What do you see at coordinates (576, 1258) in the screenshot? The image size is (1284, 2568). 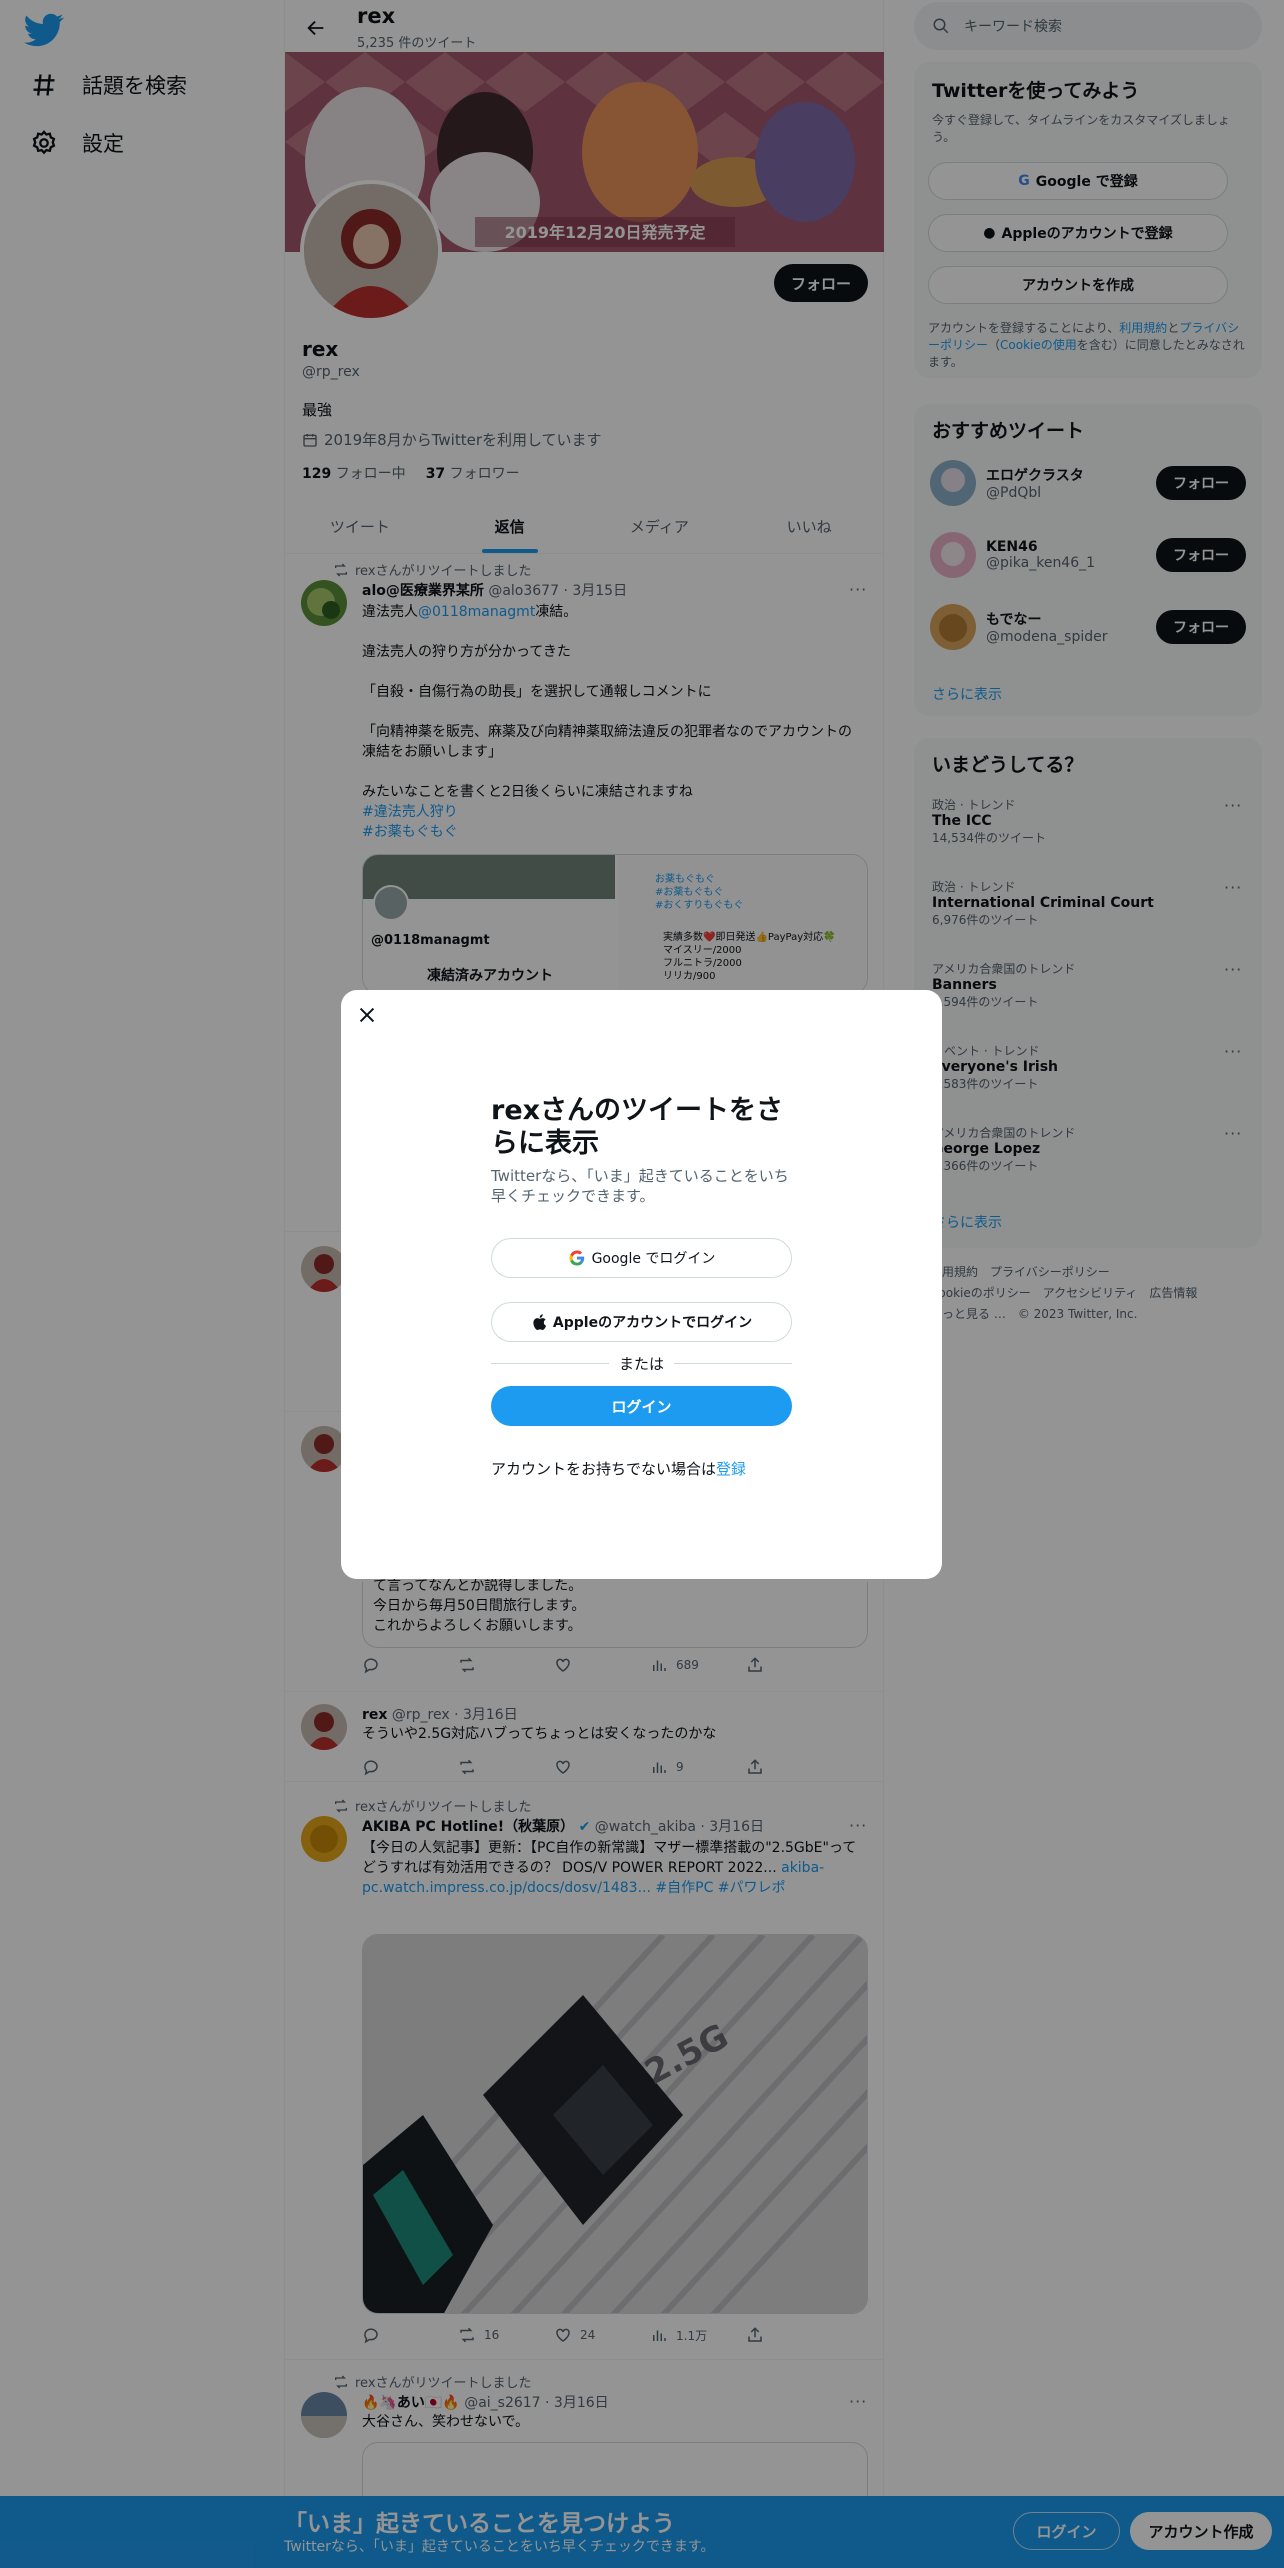 I see `google-icon` at bounding box center [576, 1258].